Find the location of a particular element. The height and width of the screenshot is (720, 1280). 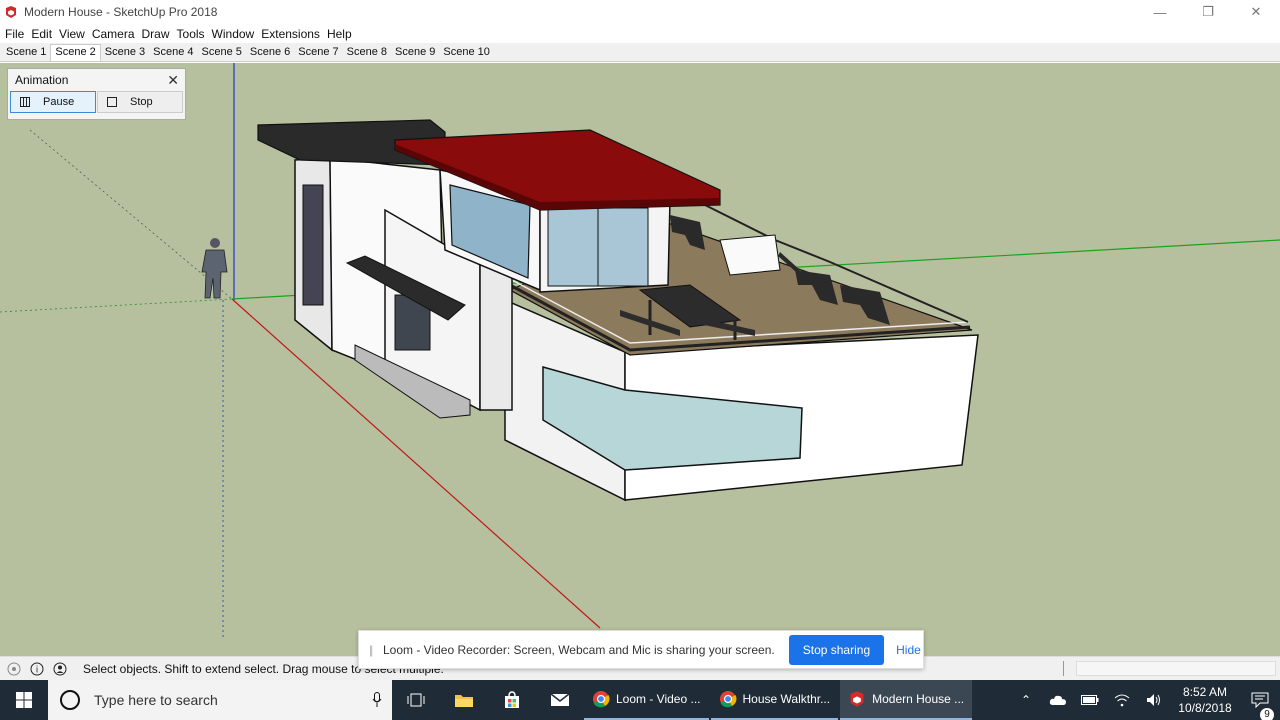

task-view-icon is located at coordinates (416, 700).